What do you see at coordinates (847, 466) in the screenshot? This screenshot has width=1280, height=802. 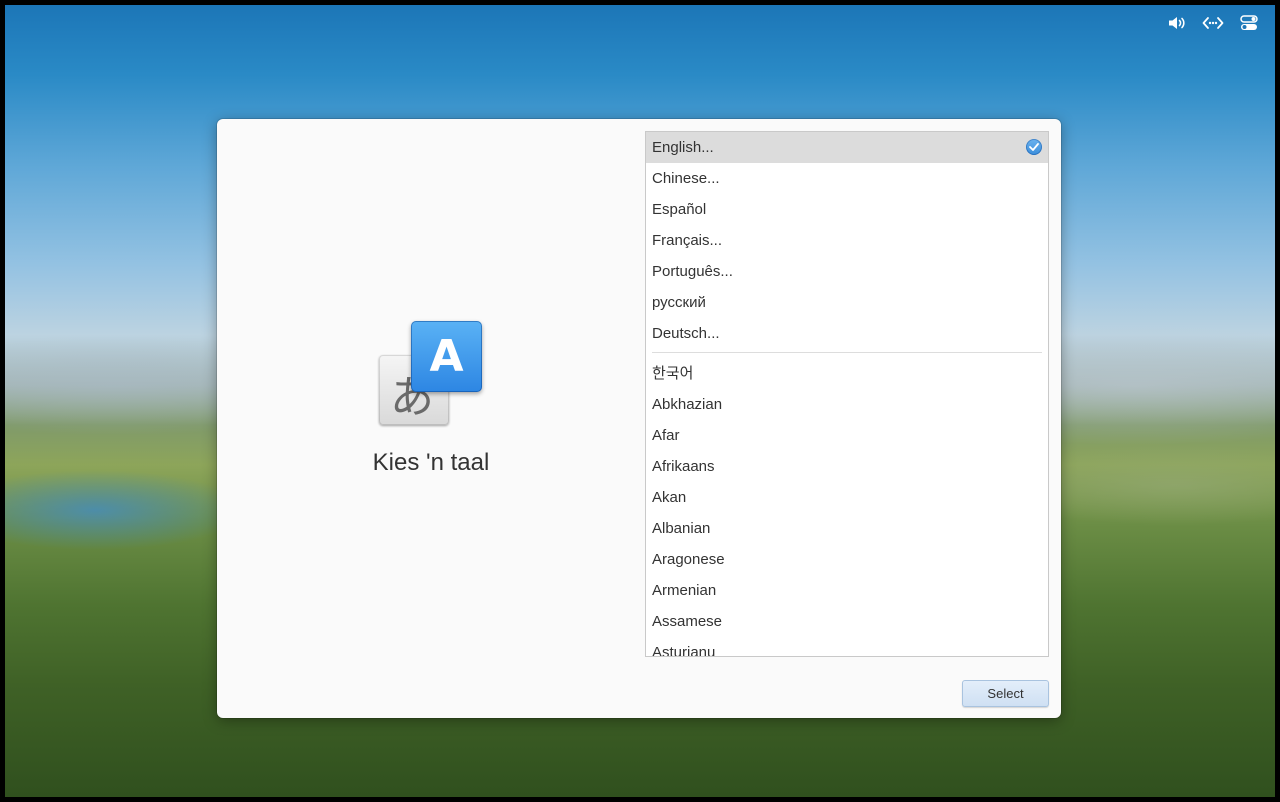 I see `language-item: Afrikaans` at bounding box center [847, 466].